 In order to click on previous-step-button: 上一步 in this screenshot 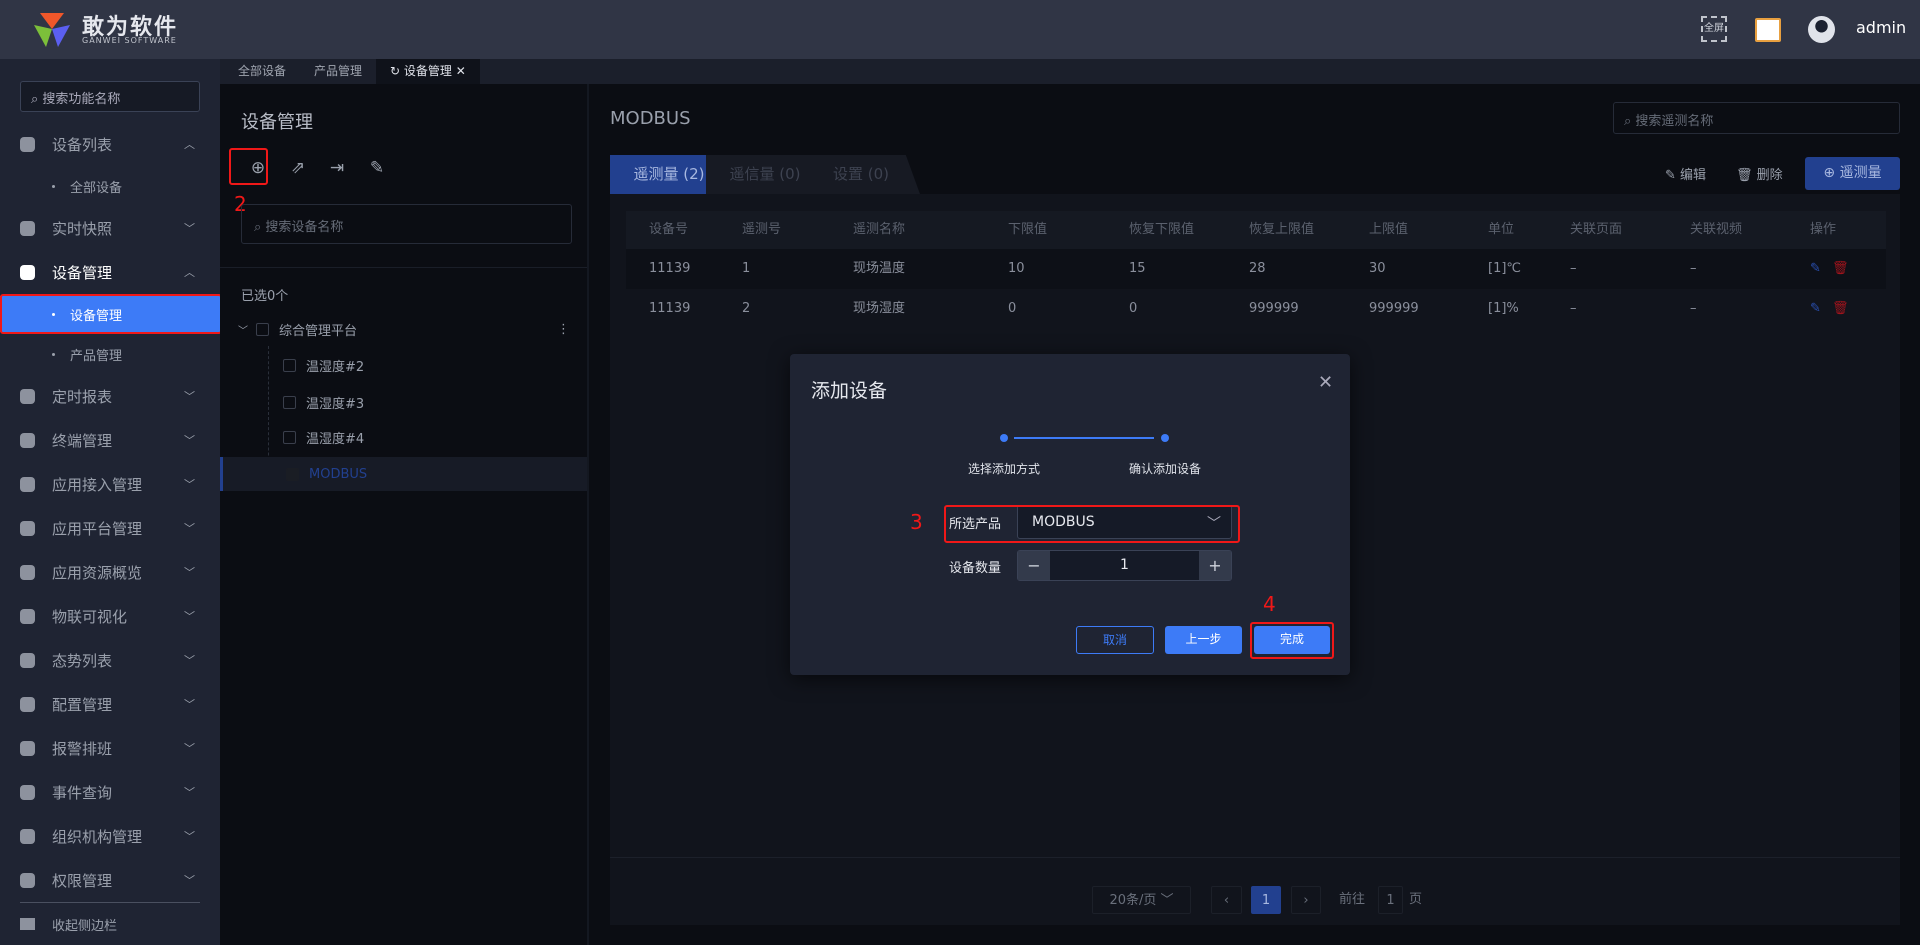, I will do `click(1203, 640)`.